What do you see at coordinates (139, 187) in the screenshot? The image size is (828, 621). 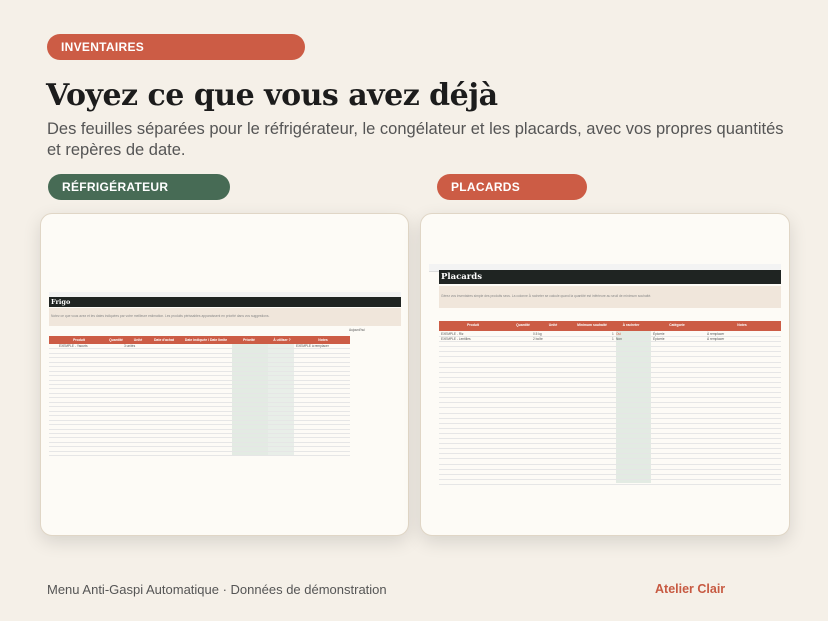 I see `tab-refrigerateur: RÉFRIGÉRATEUR` at bounding box center [139, 187].